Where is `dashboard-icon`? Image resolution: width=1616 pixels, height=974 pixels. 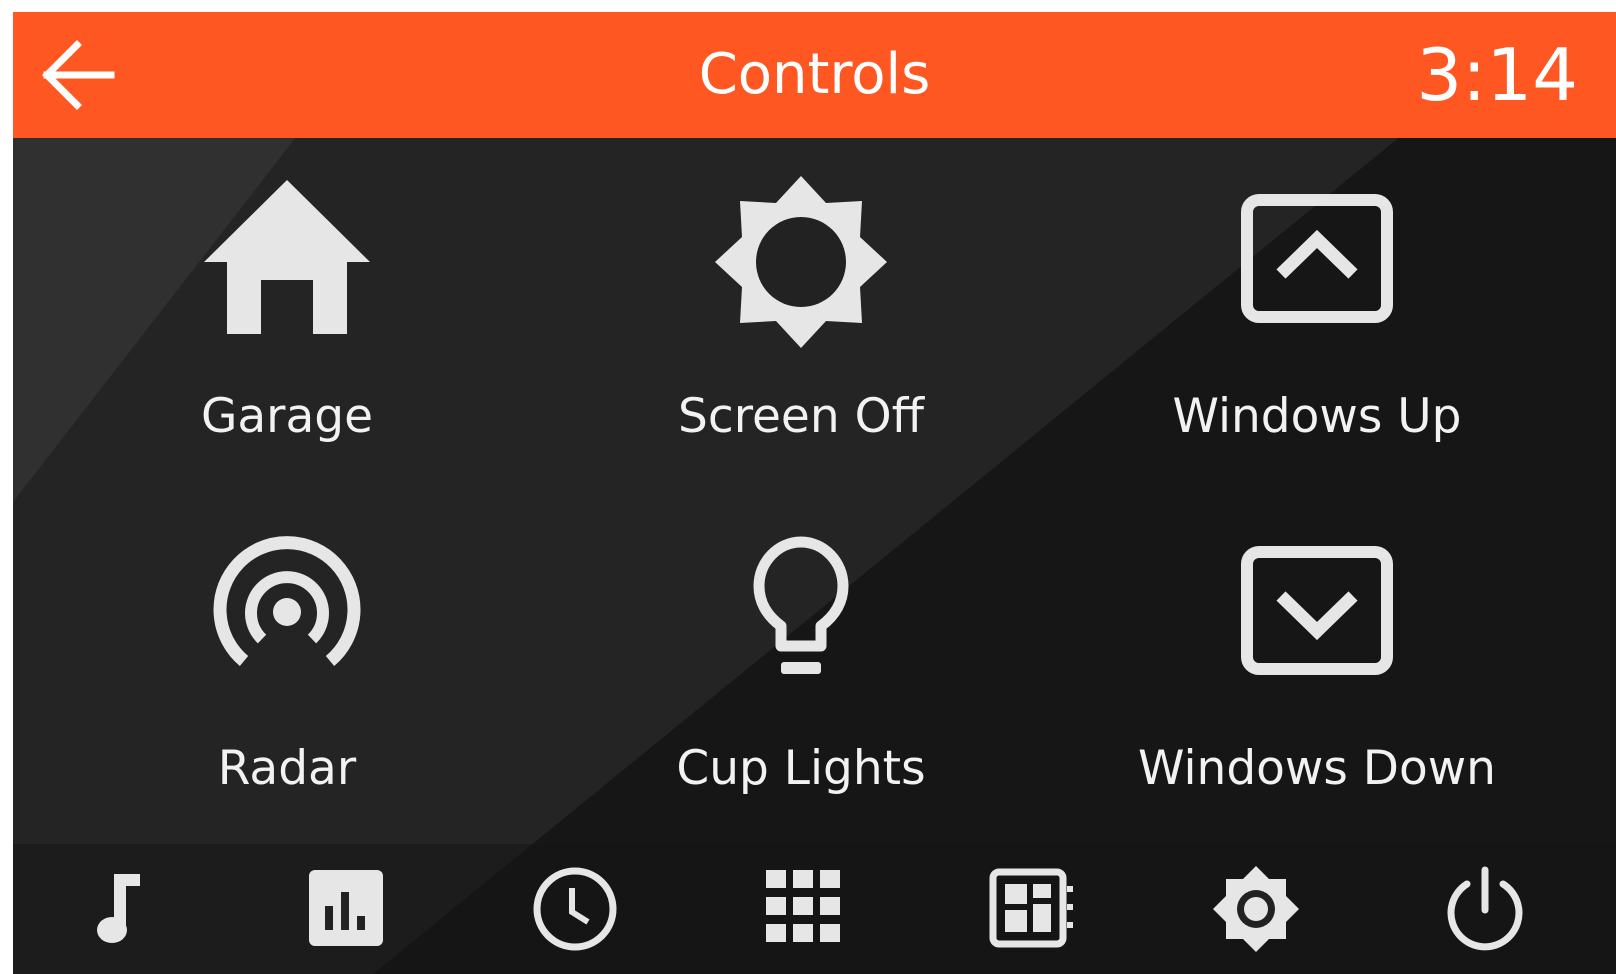 dashboard-icon is located at coordinates (1031, 908).